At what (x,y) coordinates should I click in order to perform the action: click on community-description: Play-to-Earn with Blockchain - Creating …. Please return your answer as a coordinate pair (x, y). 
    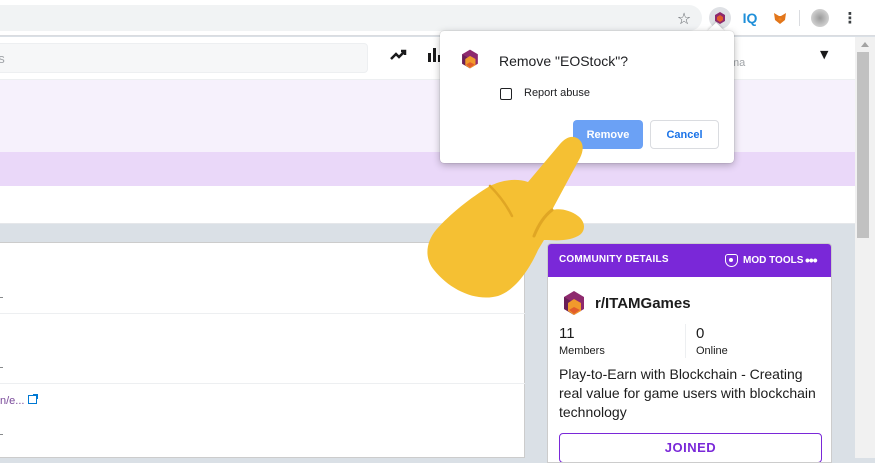
    Looking at the image, I should click on (687, 393).